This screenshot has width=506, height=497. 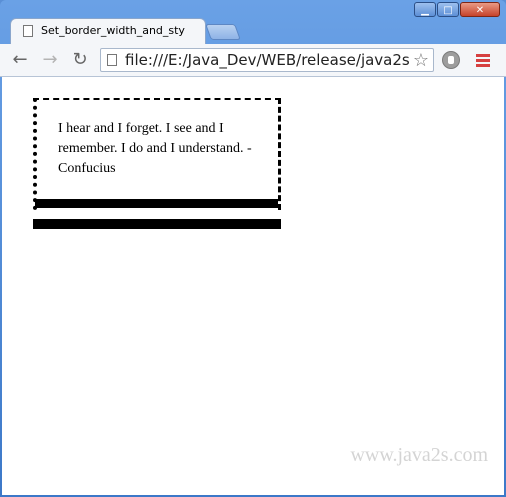 I want to click on new-tab-button, so click(x=223, y=32).